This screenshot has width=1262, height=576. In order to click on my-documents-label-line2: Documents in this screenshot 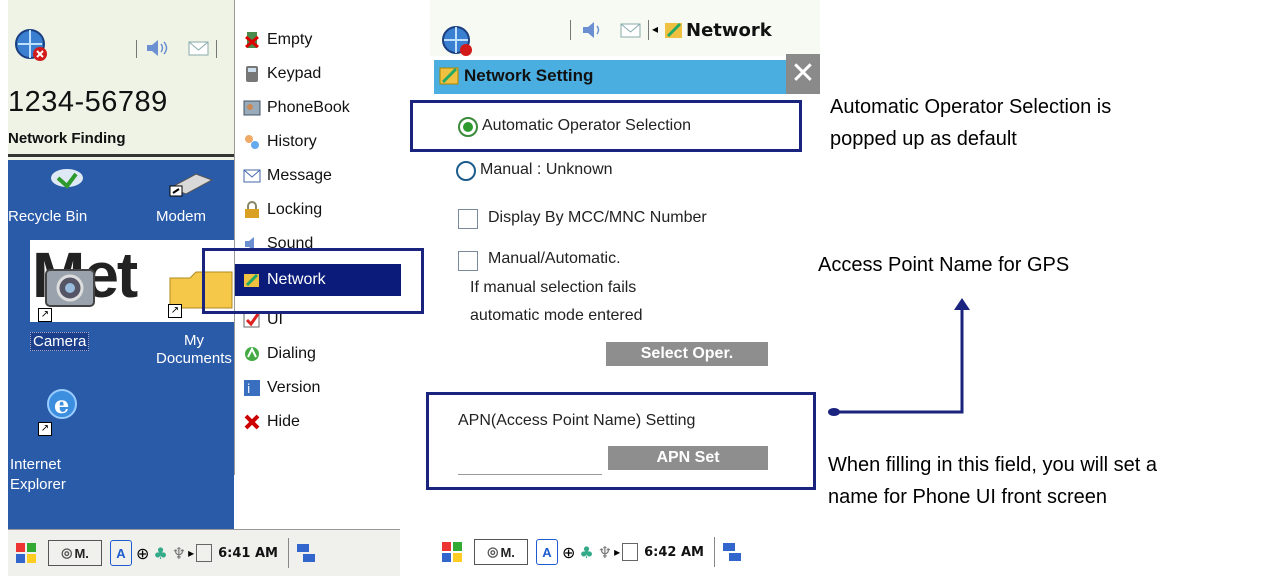, I will do `click(194, 358)`.